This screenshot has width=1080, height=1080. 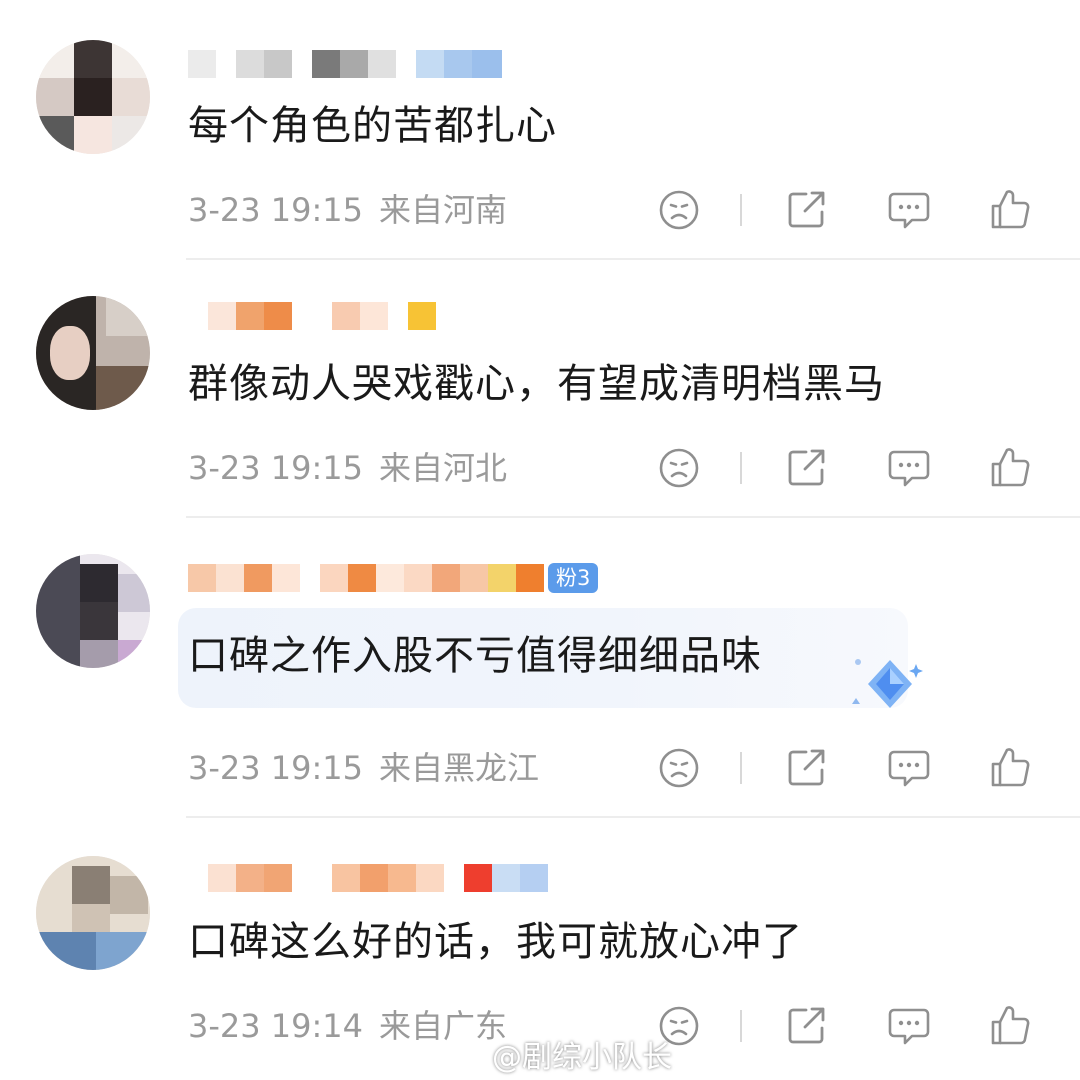 What do you see at coordinates (443, 468) in the screenshot?
I see `comment-location: 来自河北` at bounding box center [443, 468].